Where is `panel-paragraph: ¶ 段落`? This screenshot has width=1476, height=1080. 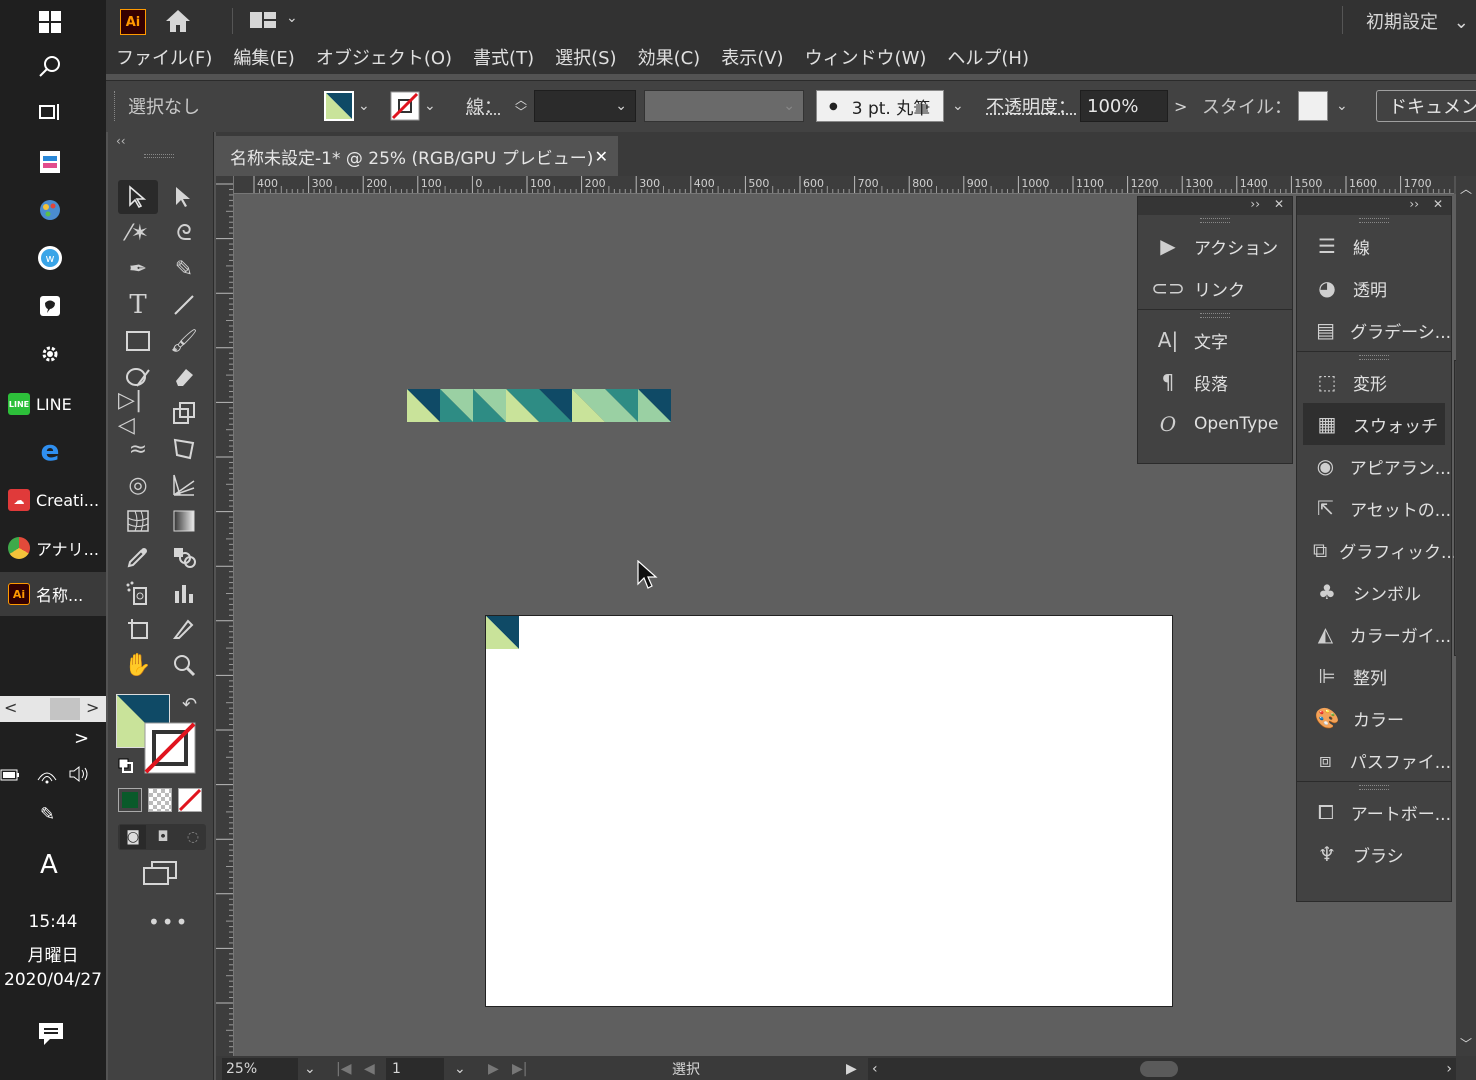
panel-paragraph: ¶ 段落 is located at coordinates (1215, 382).